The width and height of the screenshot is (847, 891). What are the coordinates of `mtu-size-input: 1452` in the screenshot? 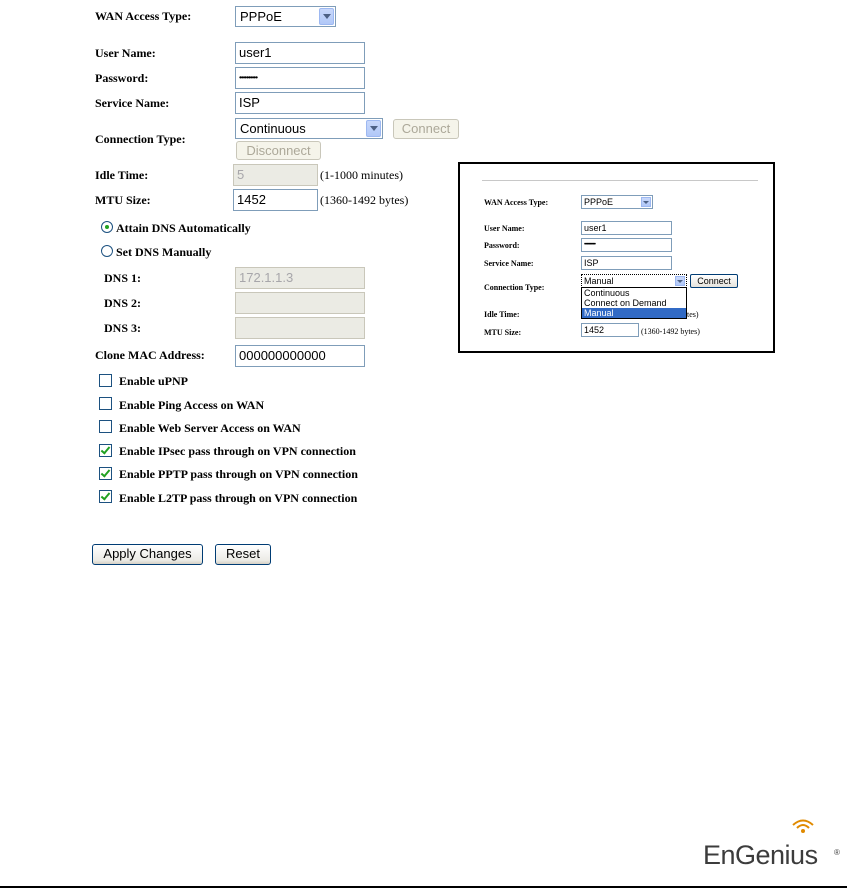 It's located at (275, 200).